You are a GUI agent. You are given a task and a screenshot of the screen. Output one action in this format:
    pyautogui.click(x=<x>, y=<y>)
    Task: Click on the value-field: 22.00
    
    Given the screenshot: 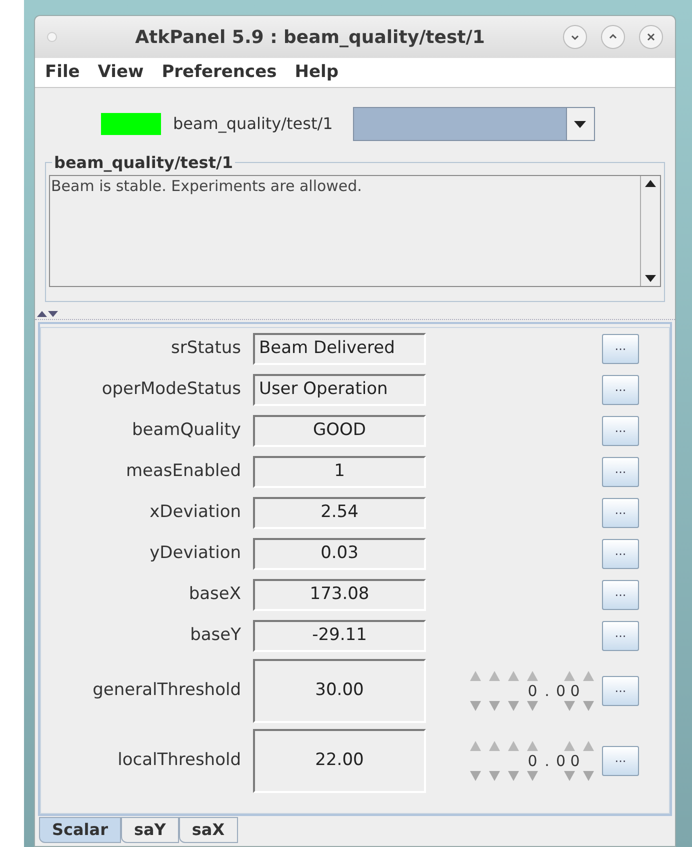 What is the action you would take?
    pyautogui.click(x=339, y=761)
    